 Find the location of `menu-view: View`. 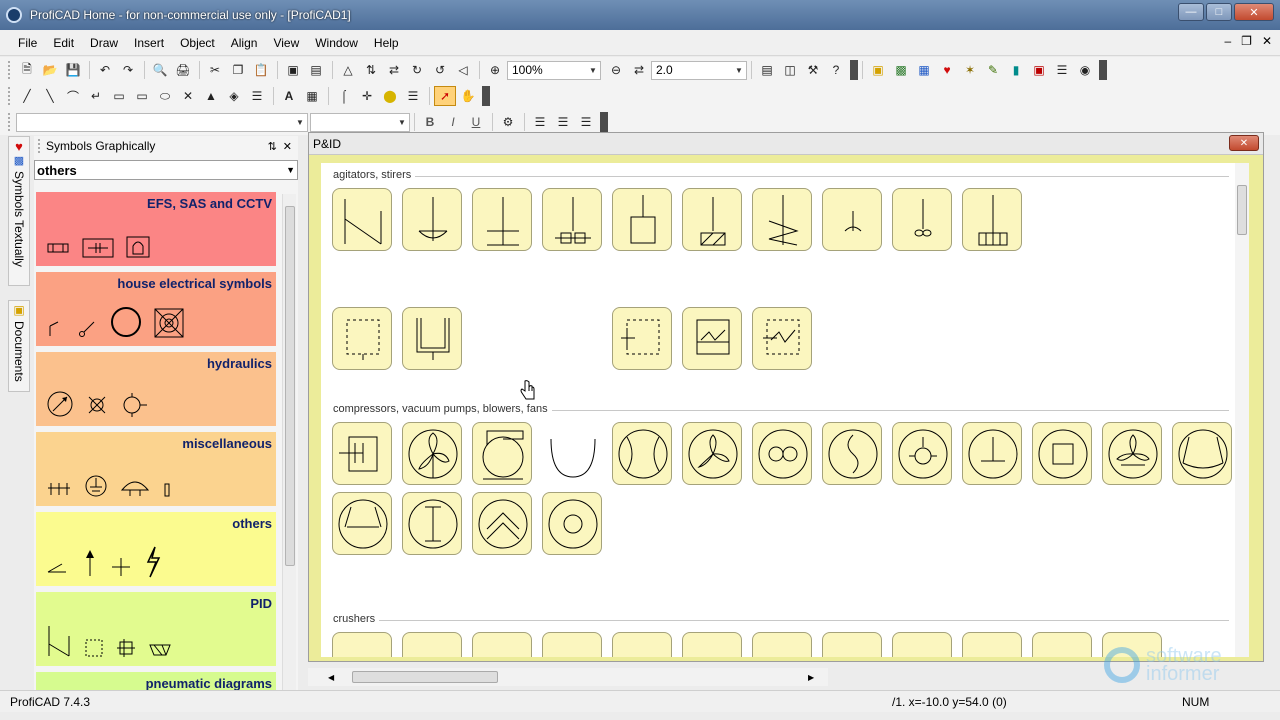

menu-view: View is located at coordinates (286, 43).